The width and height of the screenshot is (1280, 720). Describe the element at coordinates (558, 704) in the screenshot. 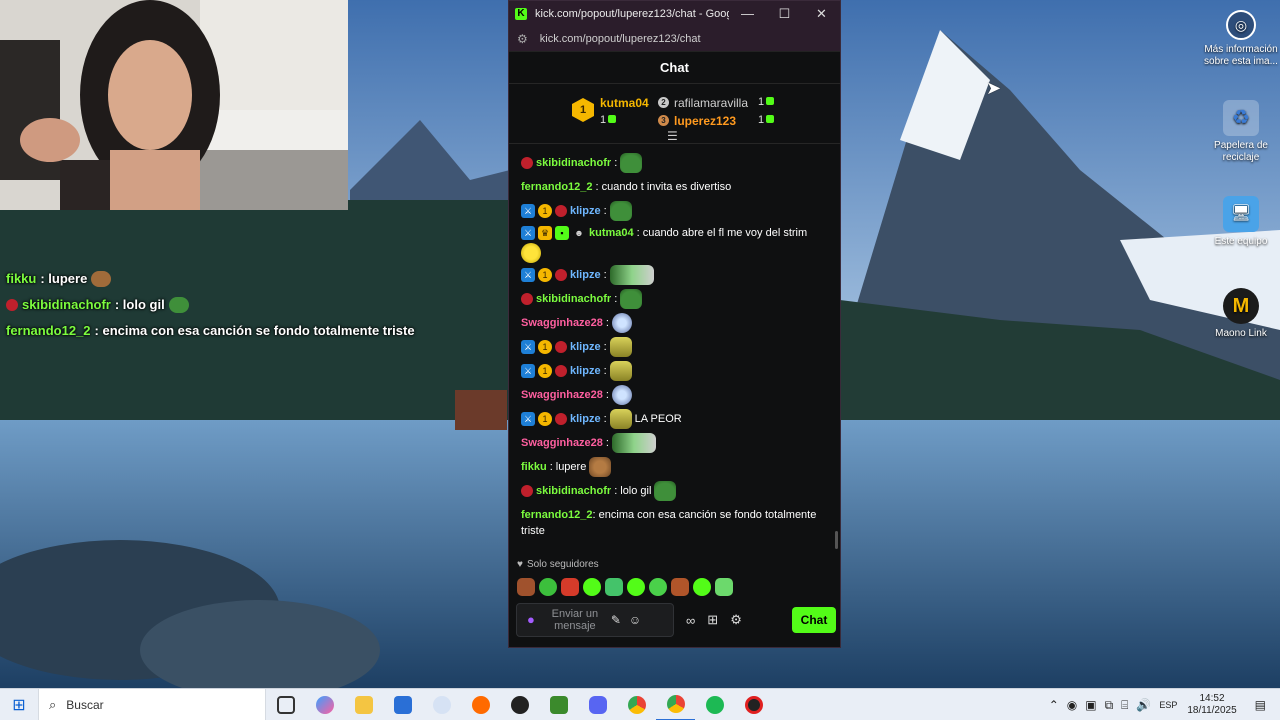

I see `minecraft-icon` at that location.